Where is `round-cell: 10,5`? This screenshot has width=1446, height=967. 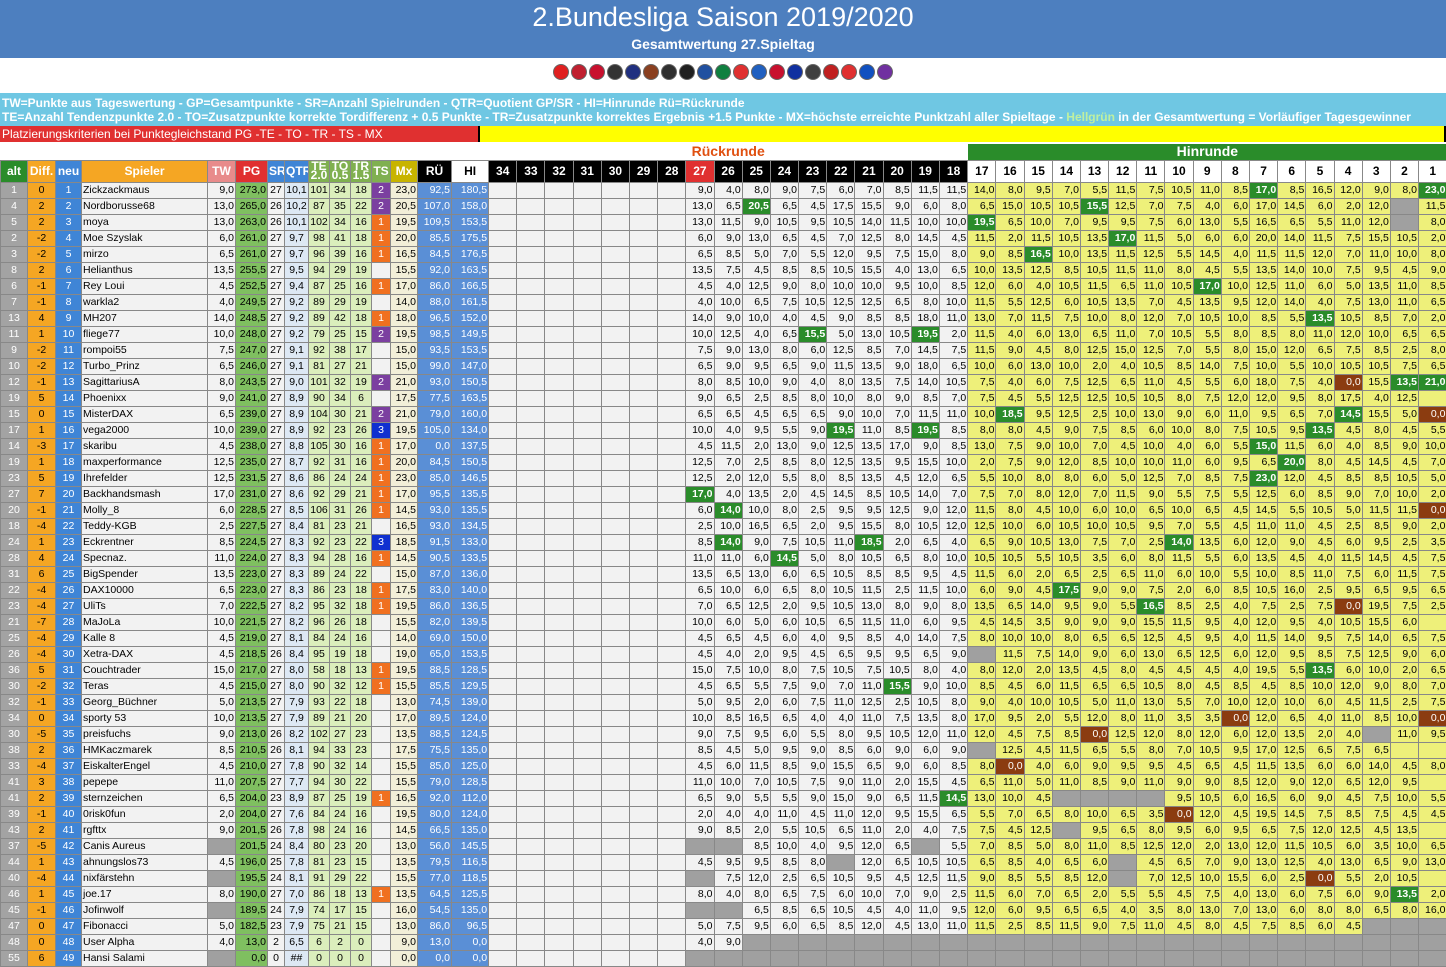 round-cell: 10,5 is located at coordinates (1066, 702).